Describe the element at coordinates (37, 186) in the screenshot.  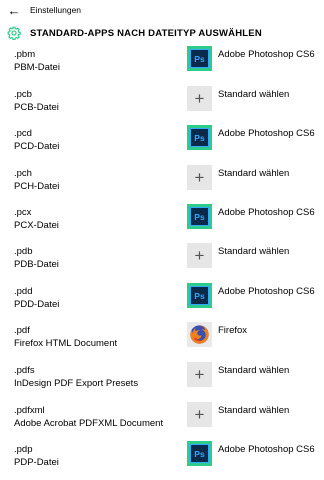
I see `file-description: PCH-Datei` at that location.